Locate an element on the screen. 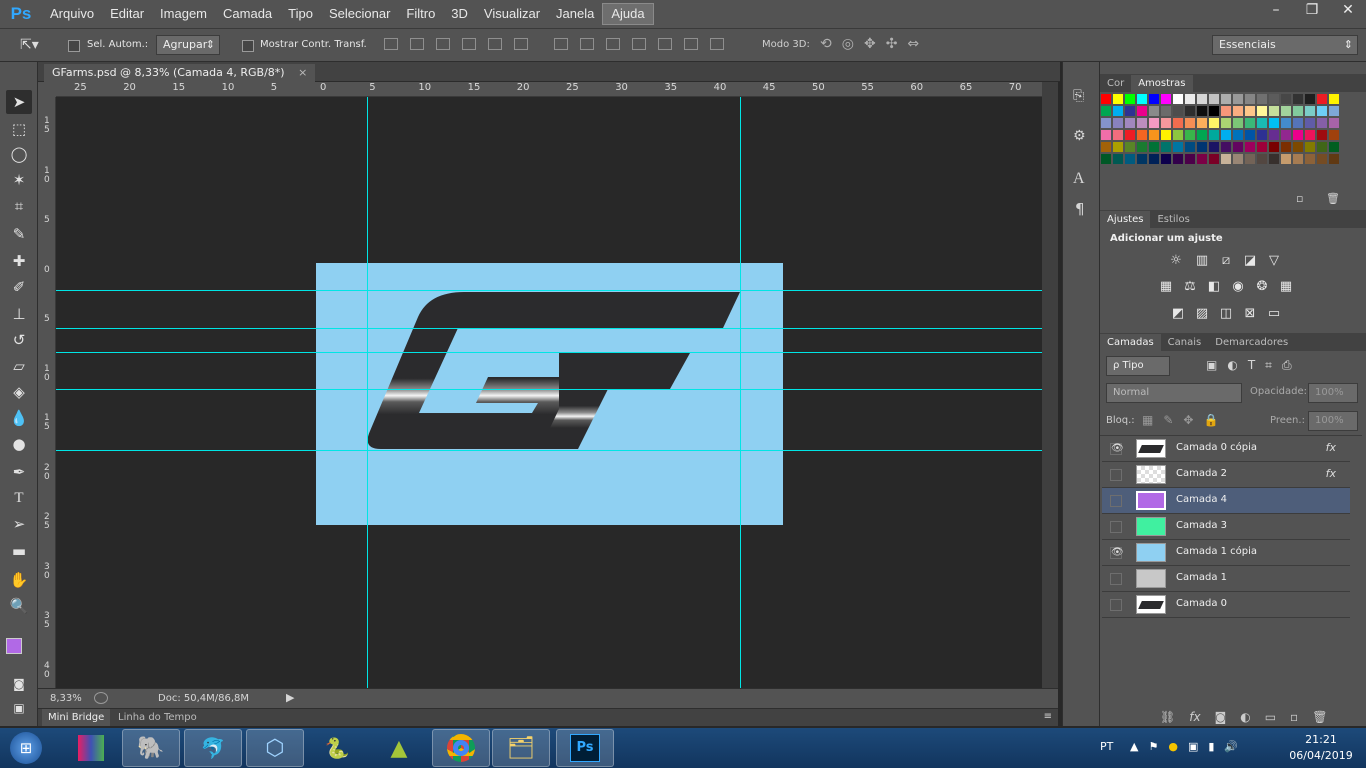 The width and height of the screenshot is (1366, 768). paragraph-panel-icon: ¶ is located at coordinates (1080, 209).